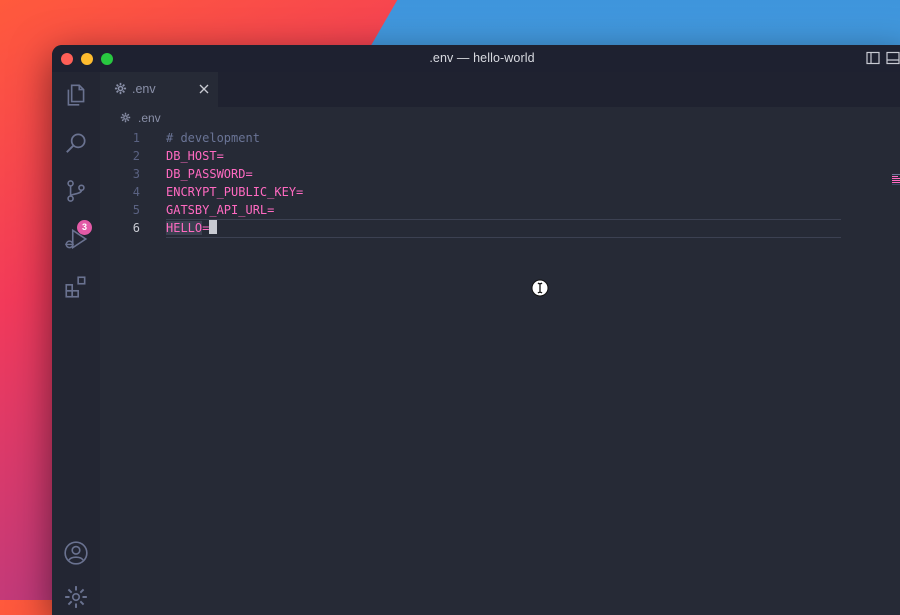 The height and width of the screenshot is (615, 900). Describe the element at coordinates (206, 228) in the screenshot. I see `code-text-rest: =` at that location.